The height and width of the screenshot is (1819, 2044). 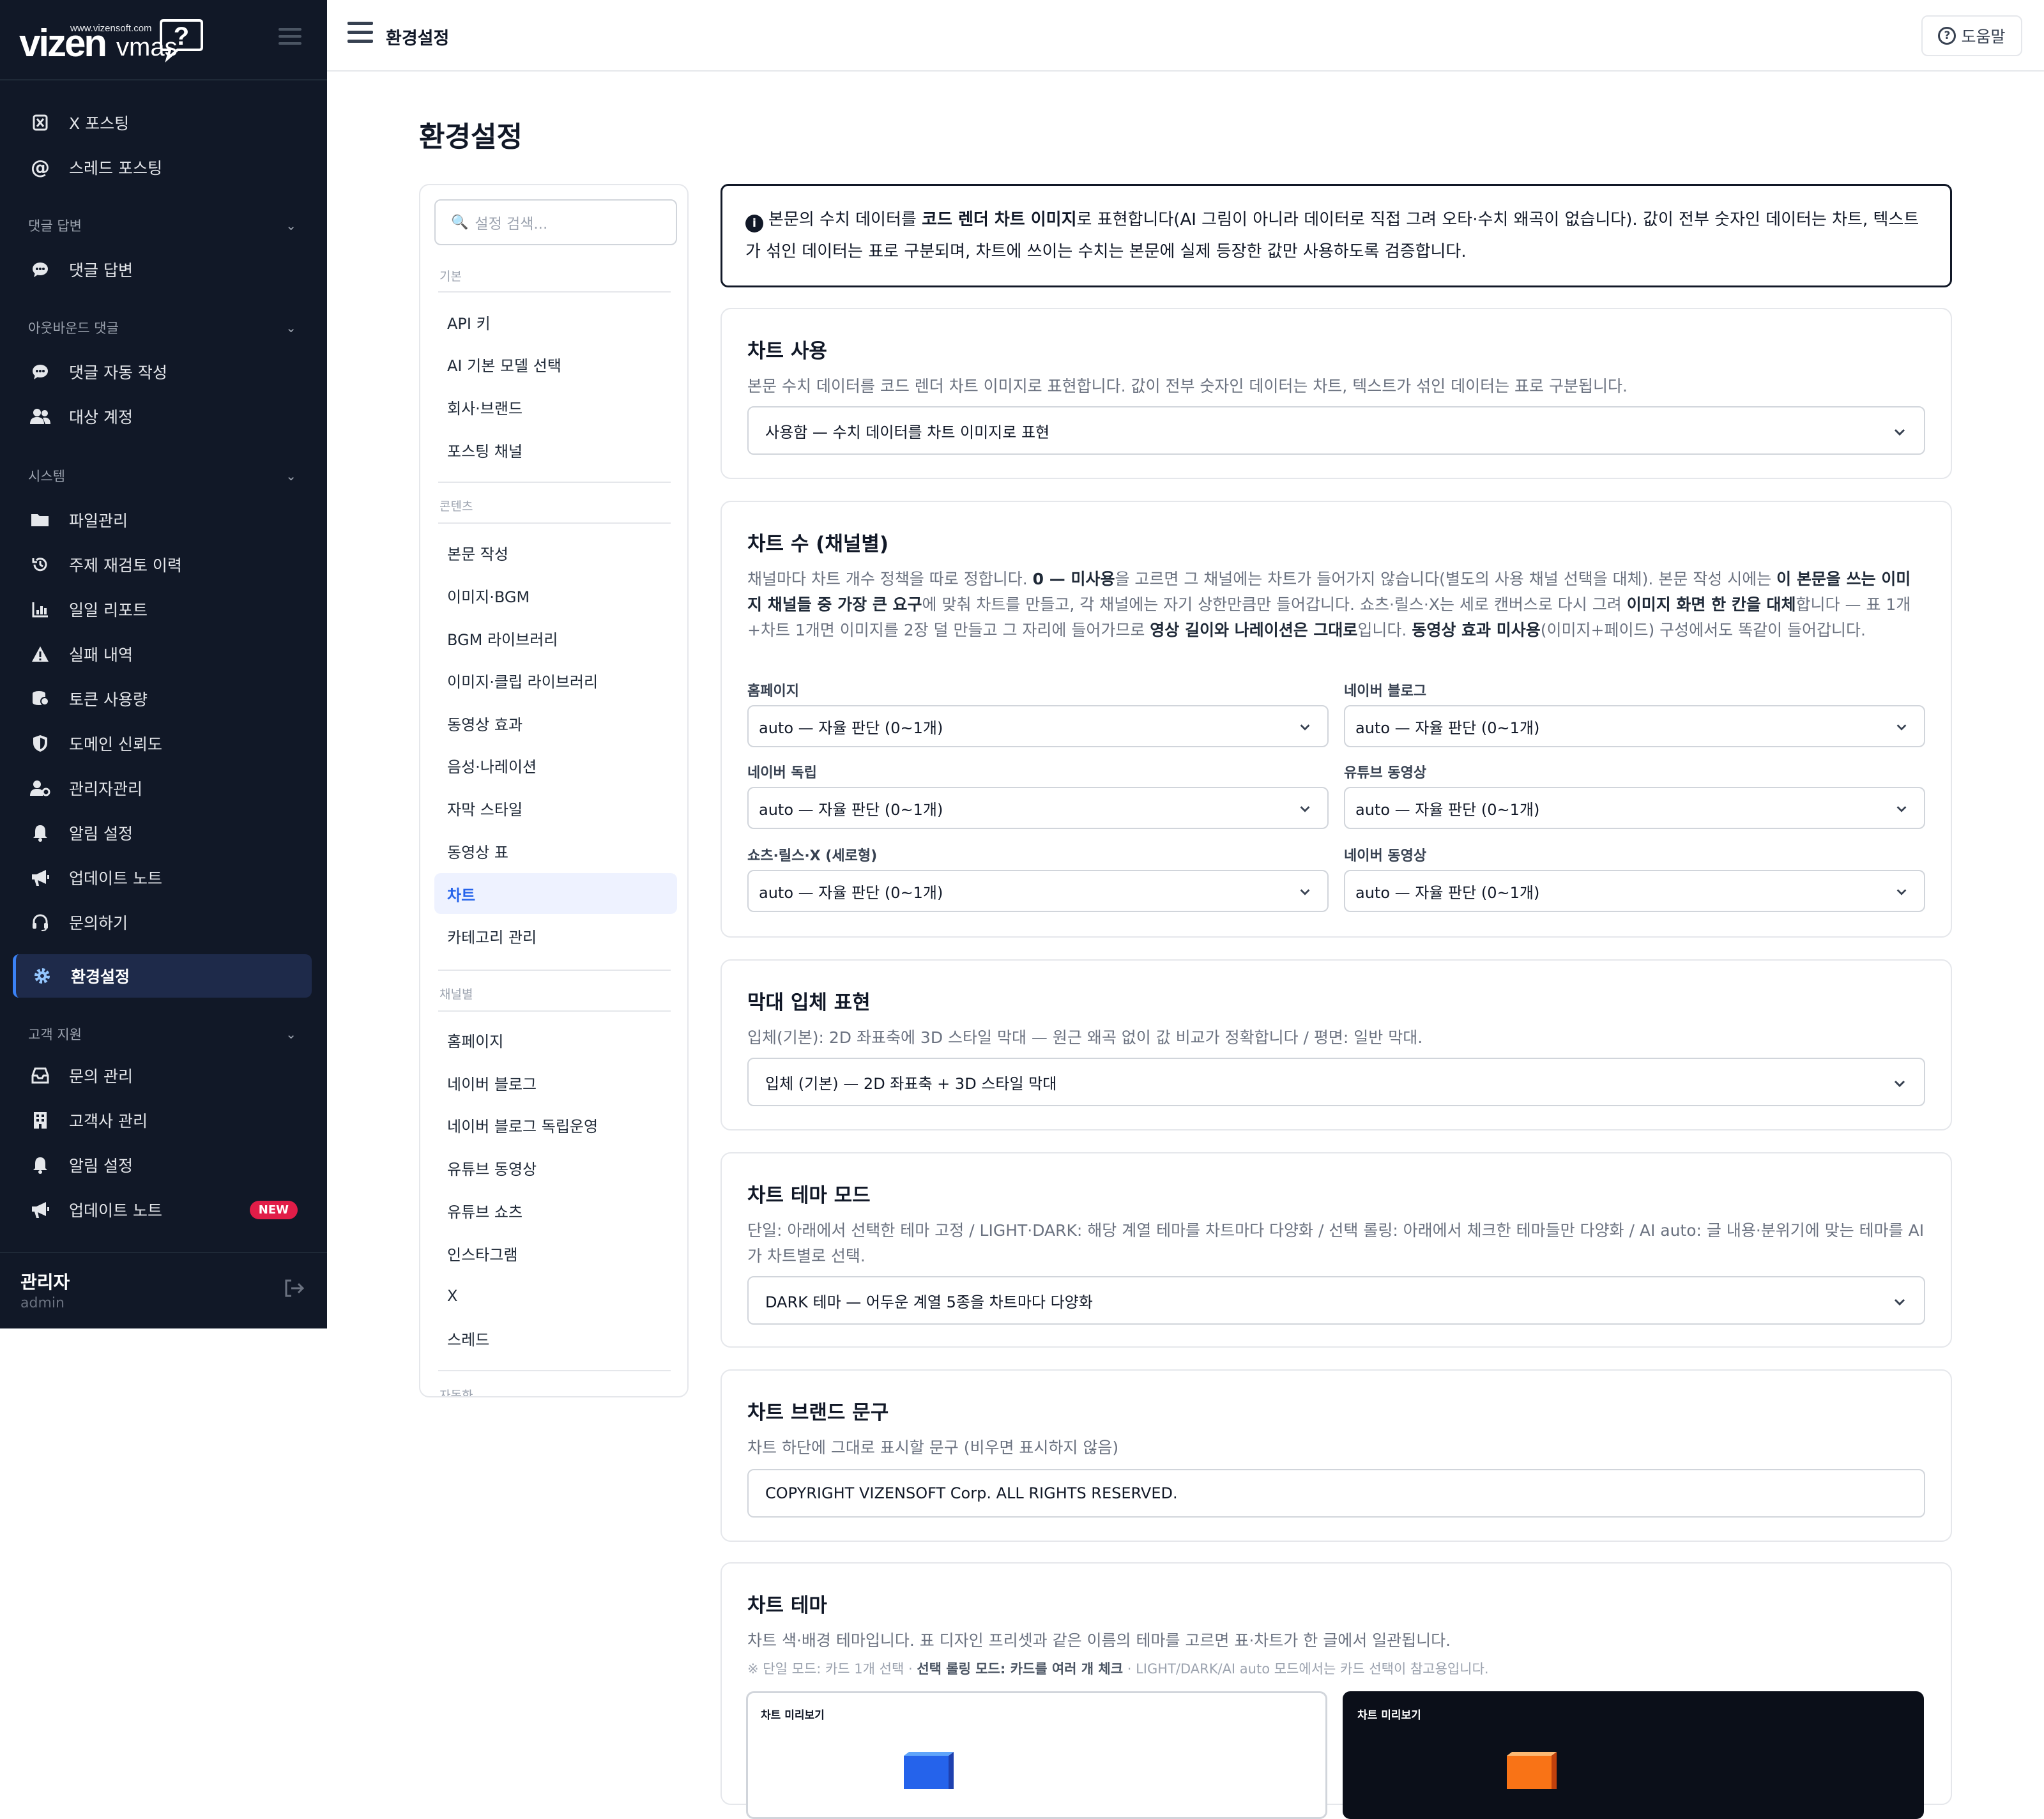 I want to click on subnav-item-video-effects: 동영상 효과, so click(x=555, y=723).